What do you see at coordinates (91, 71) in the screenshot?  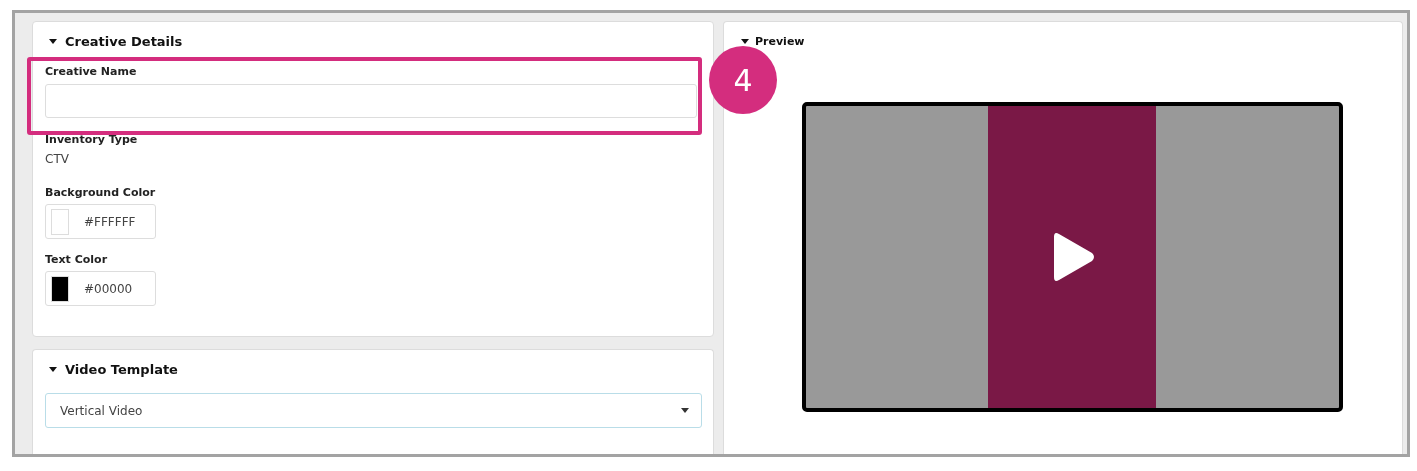 I see `field-label: Creative Name` at bounding box center [91, 71].